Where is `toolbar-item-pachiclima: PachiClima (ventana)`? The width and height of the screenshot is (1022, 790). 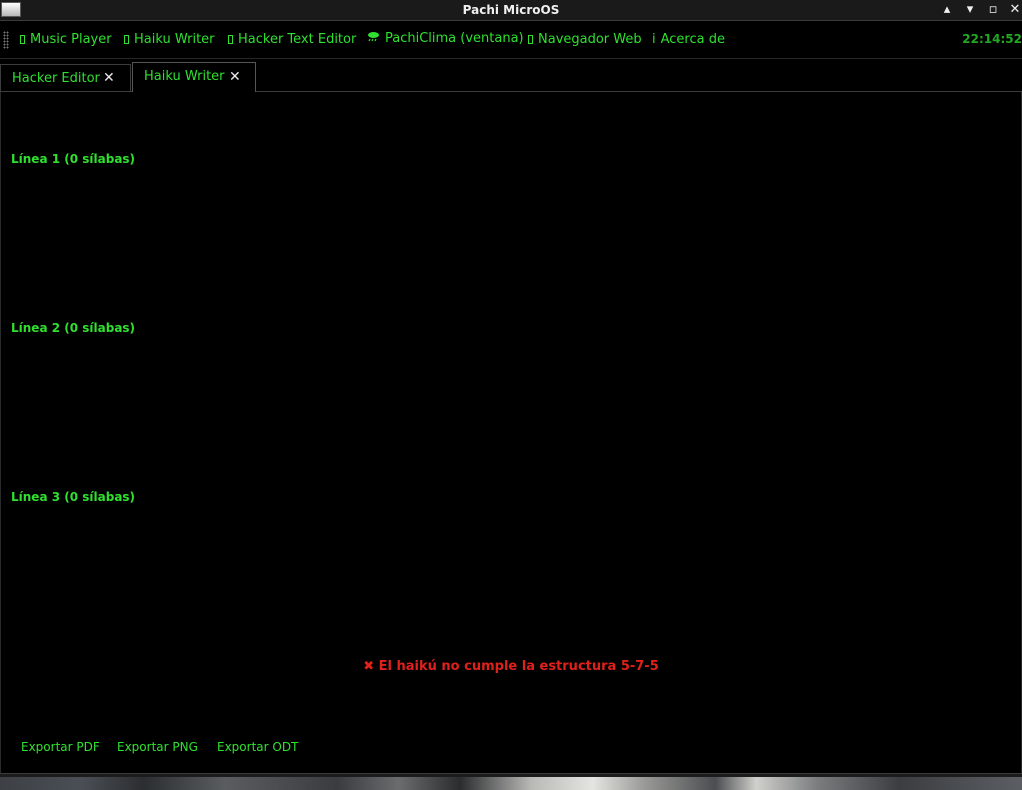 toolbar-item-pachiclima: PachiClima (ventana) is located at coordinates (445, 38).